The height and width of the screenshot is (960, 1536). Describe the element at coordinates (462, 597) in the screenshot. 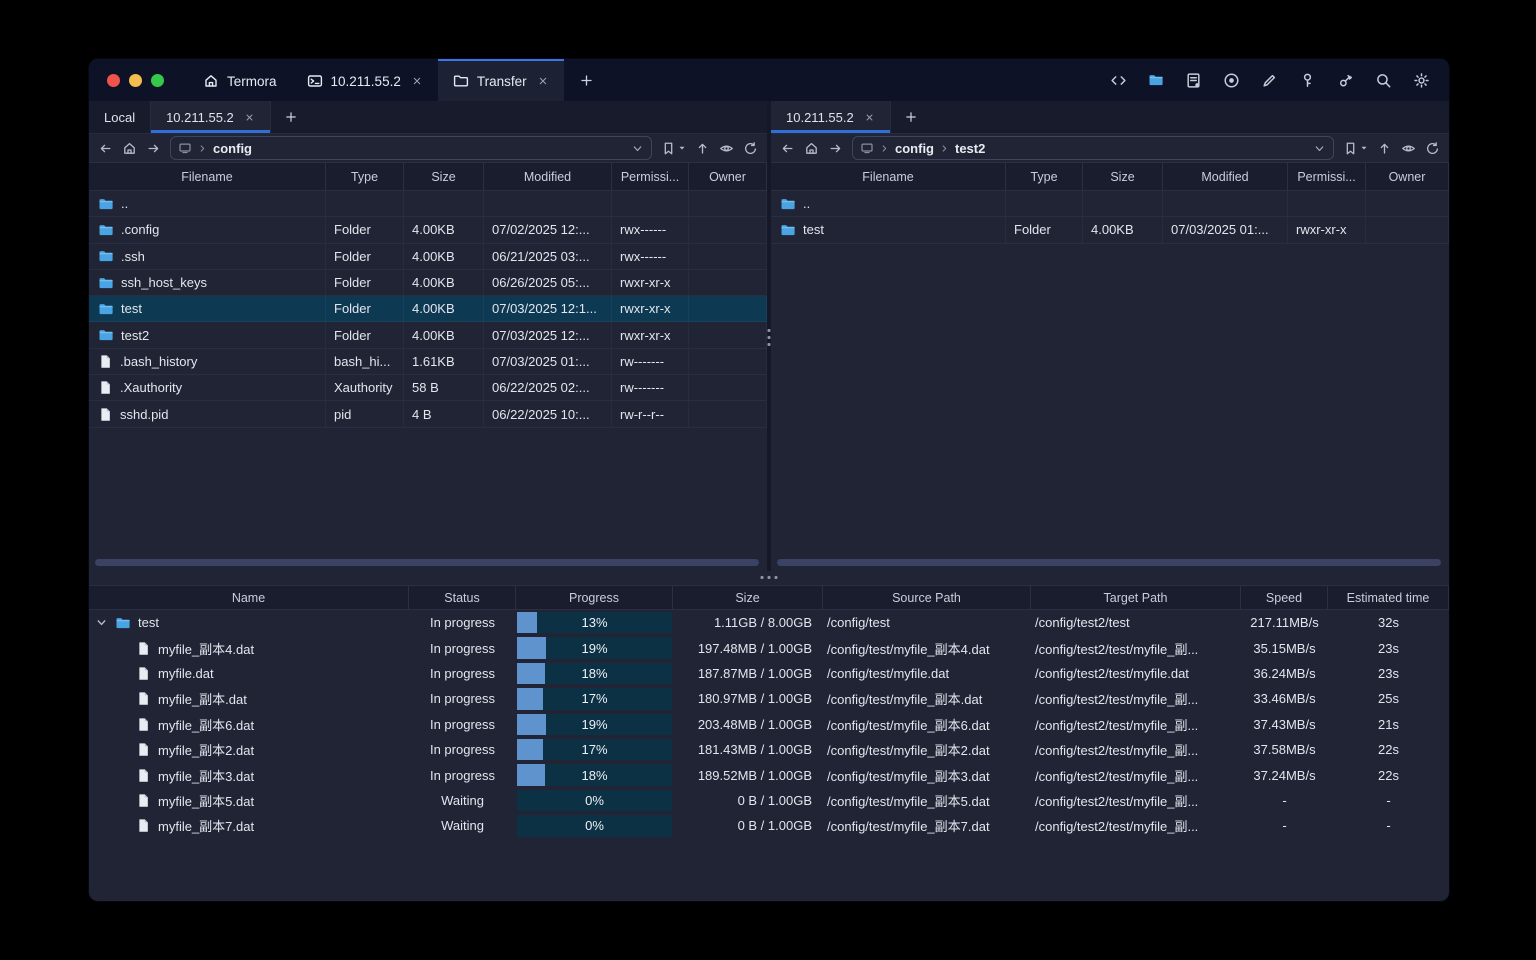

I see `transfer-column-header: Status` at that location.